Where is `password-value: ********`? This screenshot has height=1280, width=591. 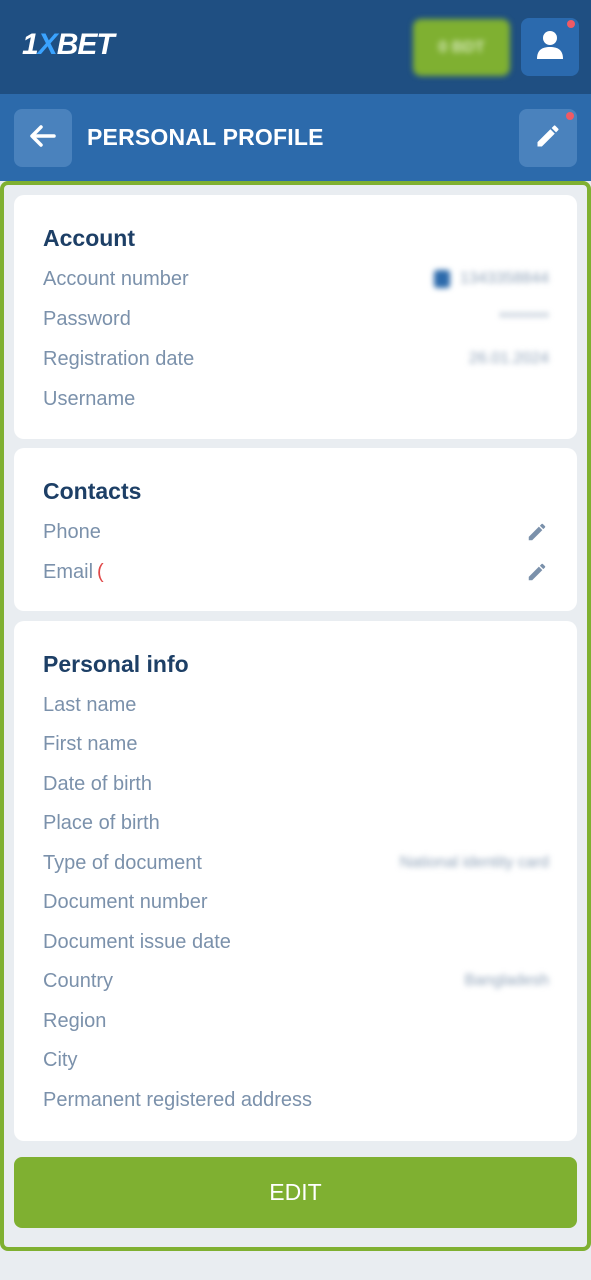 password-value: ******** is located at coordinates (524, 318).